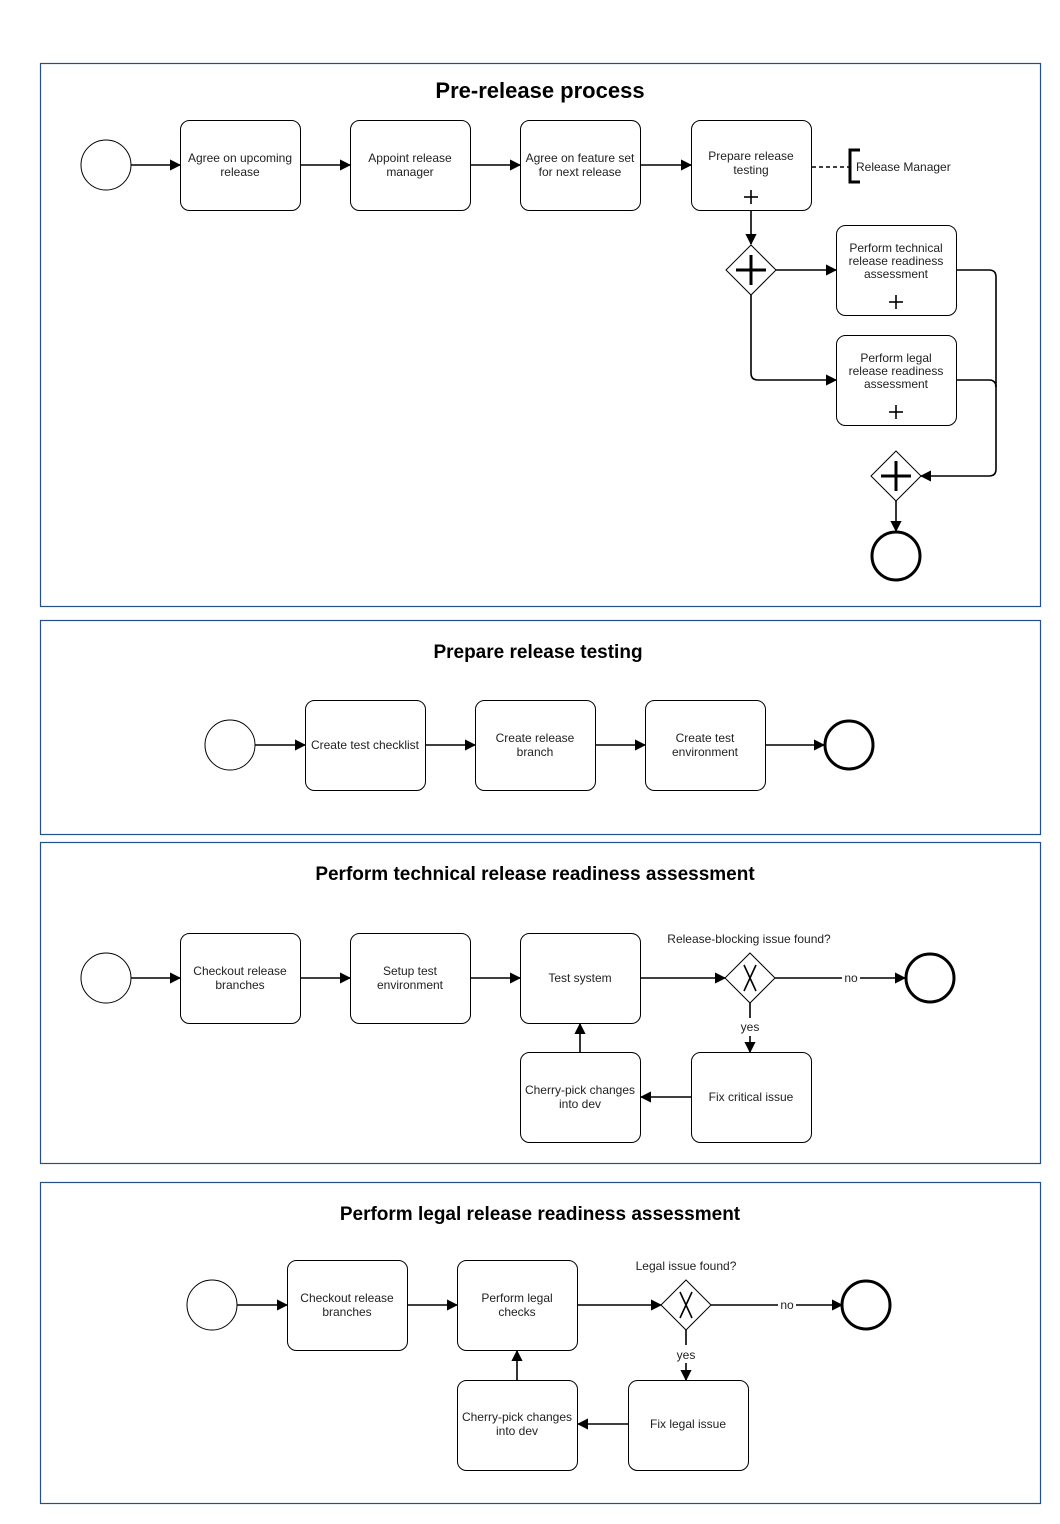  I want to click on svg-text: Fix legal issue, so click(688, 1424).